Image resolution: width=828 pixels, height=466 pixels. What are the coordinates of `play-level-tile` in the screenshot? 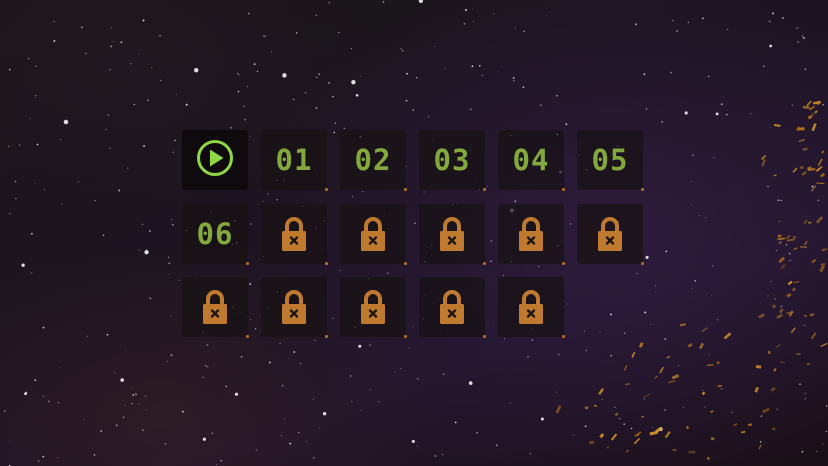 It's located at (215, 160).